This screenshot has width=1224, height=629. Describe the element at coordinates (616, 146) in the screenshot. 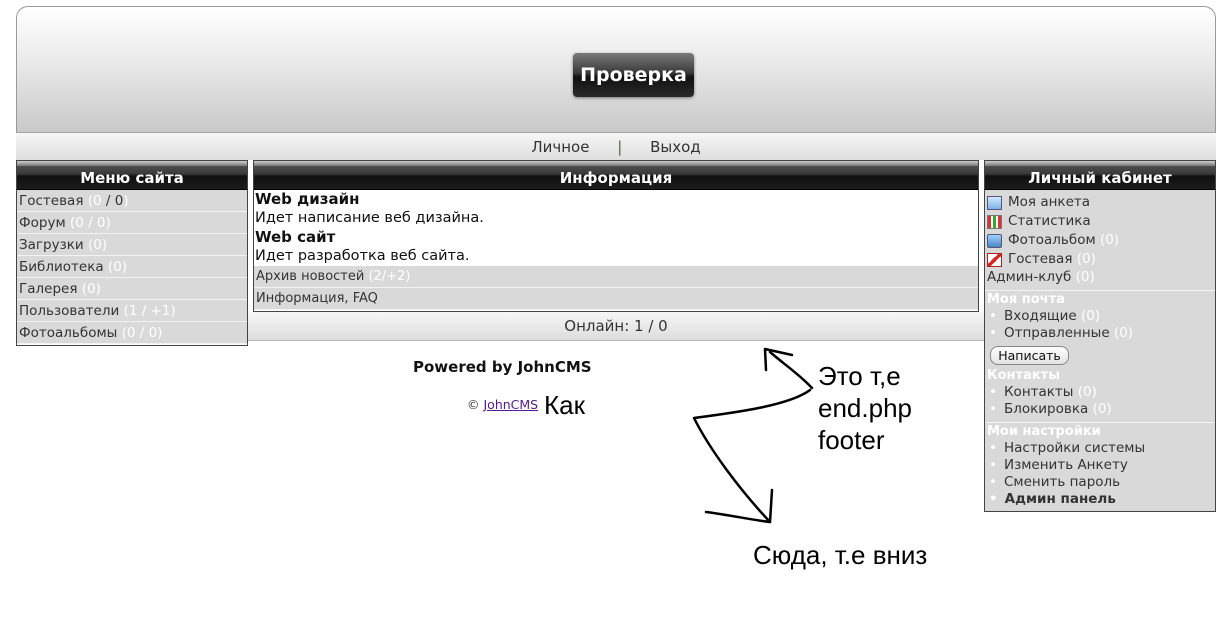

I see `top-nav: Личное | Выход` at that location.